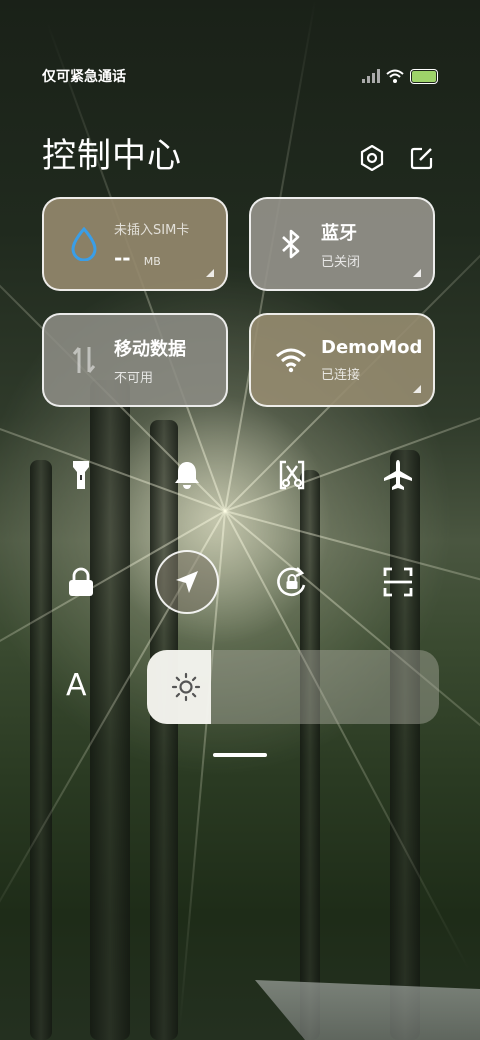 The height and width of the screenshot is (1040, 480). Describe the element at coordinates (372, 347) in the screenshot. I see `wifi-network-name: DemoMod` at that location.